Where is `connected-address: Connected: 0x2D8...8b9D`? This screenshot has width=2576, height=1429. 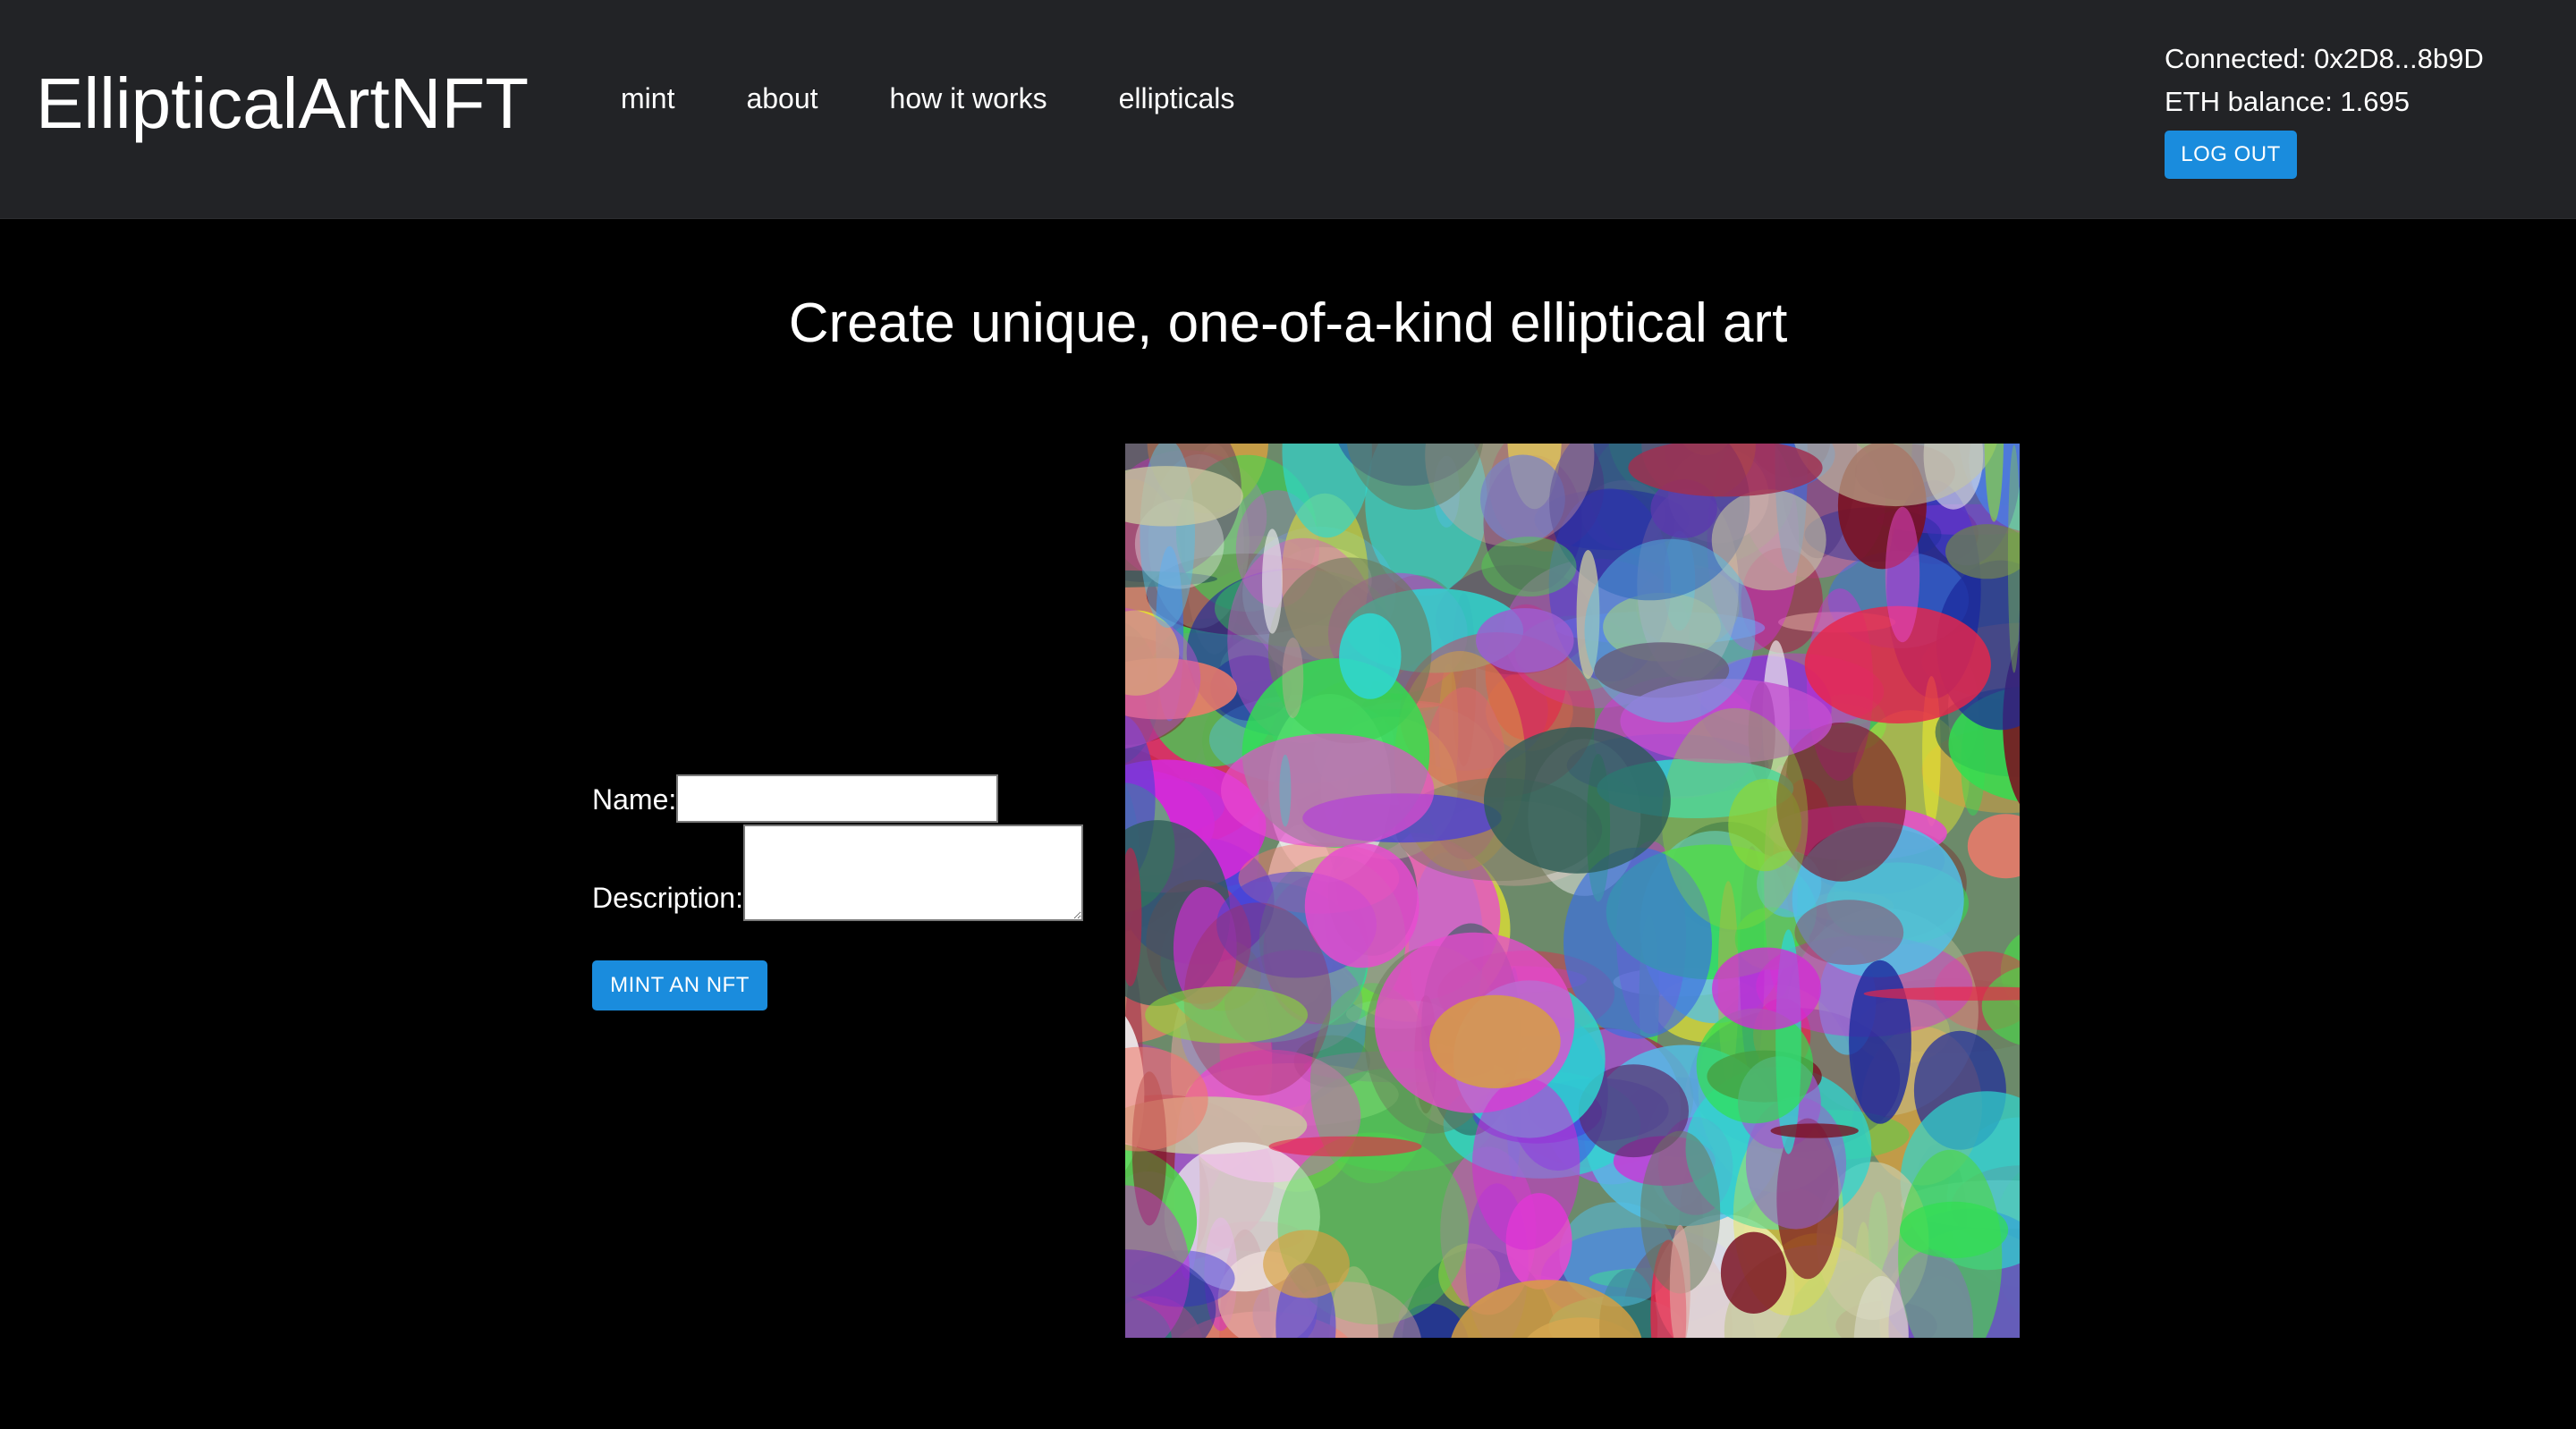 connected-address: Connected: 0x2D8...8b9D is located at coordinates (2324, 58).